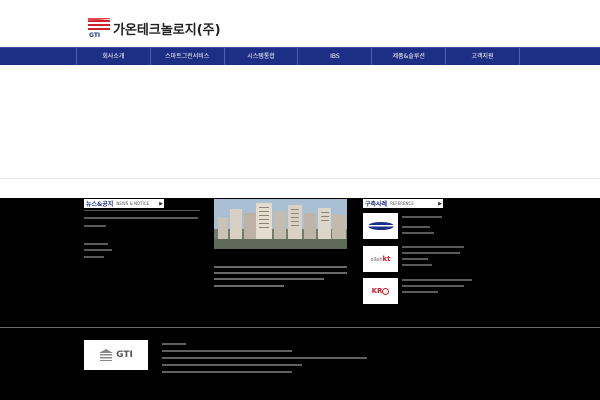 The image size is (600, 400). Describe the element at coordinates (124, 355) in the screenshot. I see `footer-logo-text: GTI` at that location.